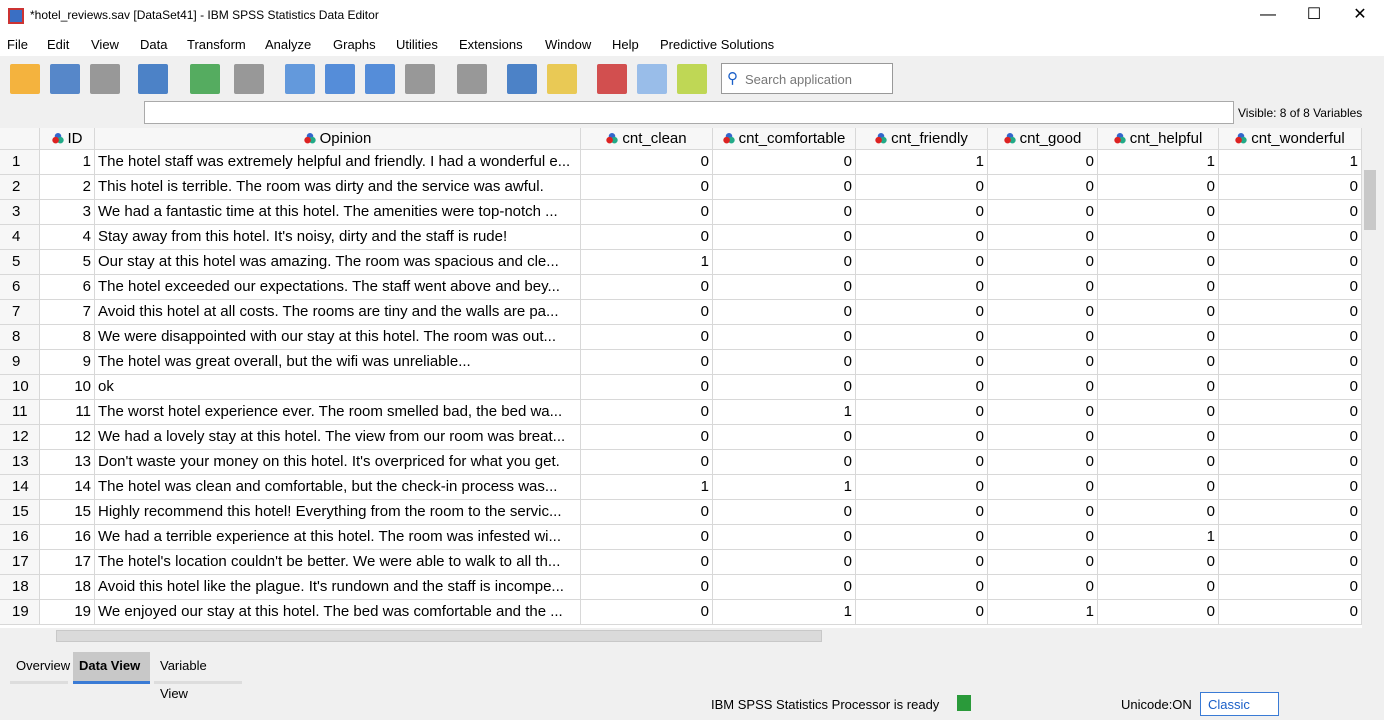 This screenshot has height=720, width=1384. I want to click on menu-extensions: Extensions, so click(491, 44).